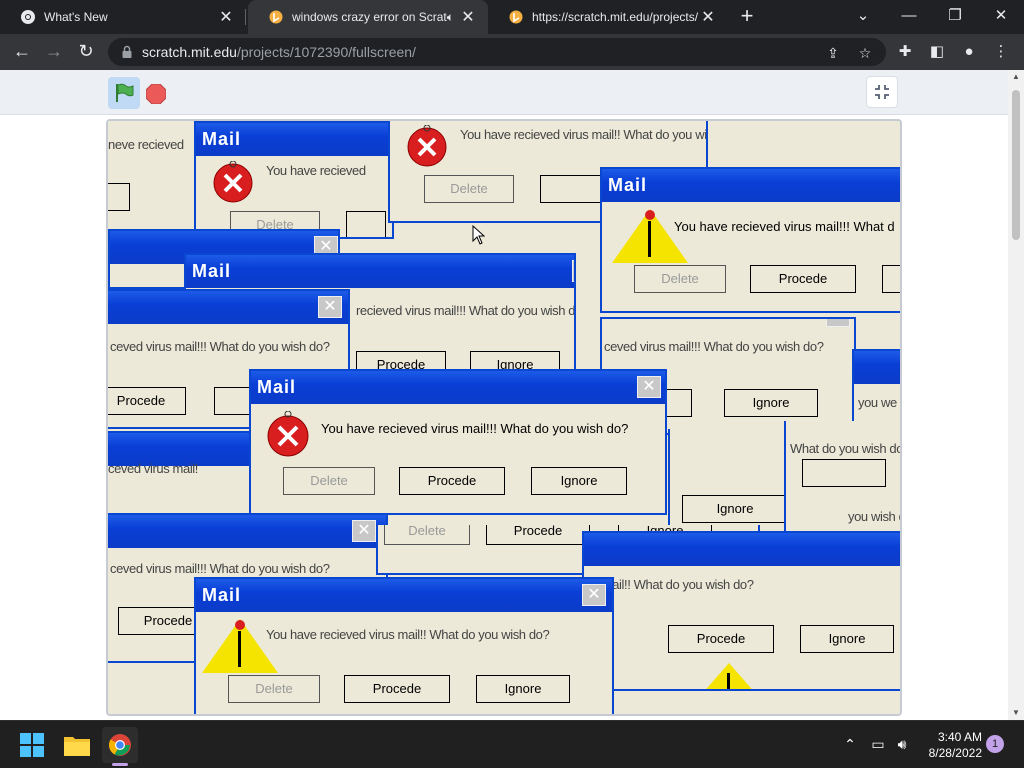 The width and height of the screenshot is (1024, 768). What do you see at coordinates (1001, 15) in the screenshot?
I see `close-window-button: ✕` at bounding box center [1001, 15].